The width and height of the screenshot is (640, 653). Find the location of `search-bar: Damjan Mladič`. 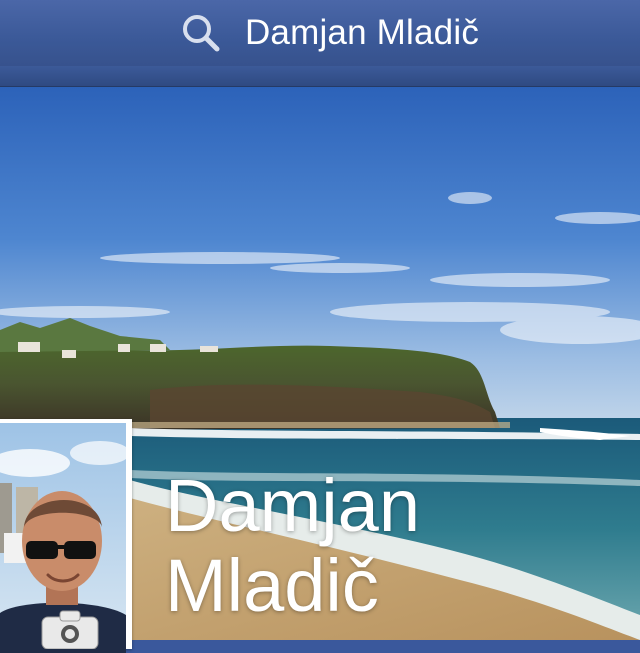

search-bar: Damjan Mladič is located at coordinates (320, 33).